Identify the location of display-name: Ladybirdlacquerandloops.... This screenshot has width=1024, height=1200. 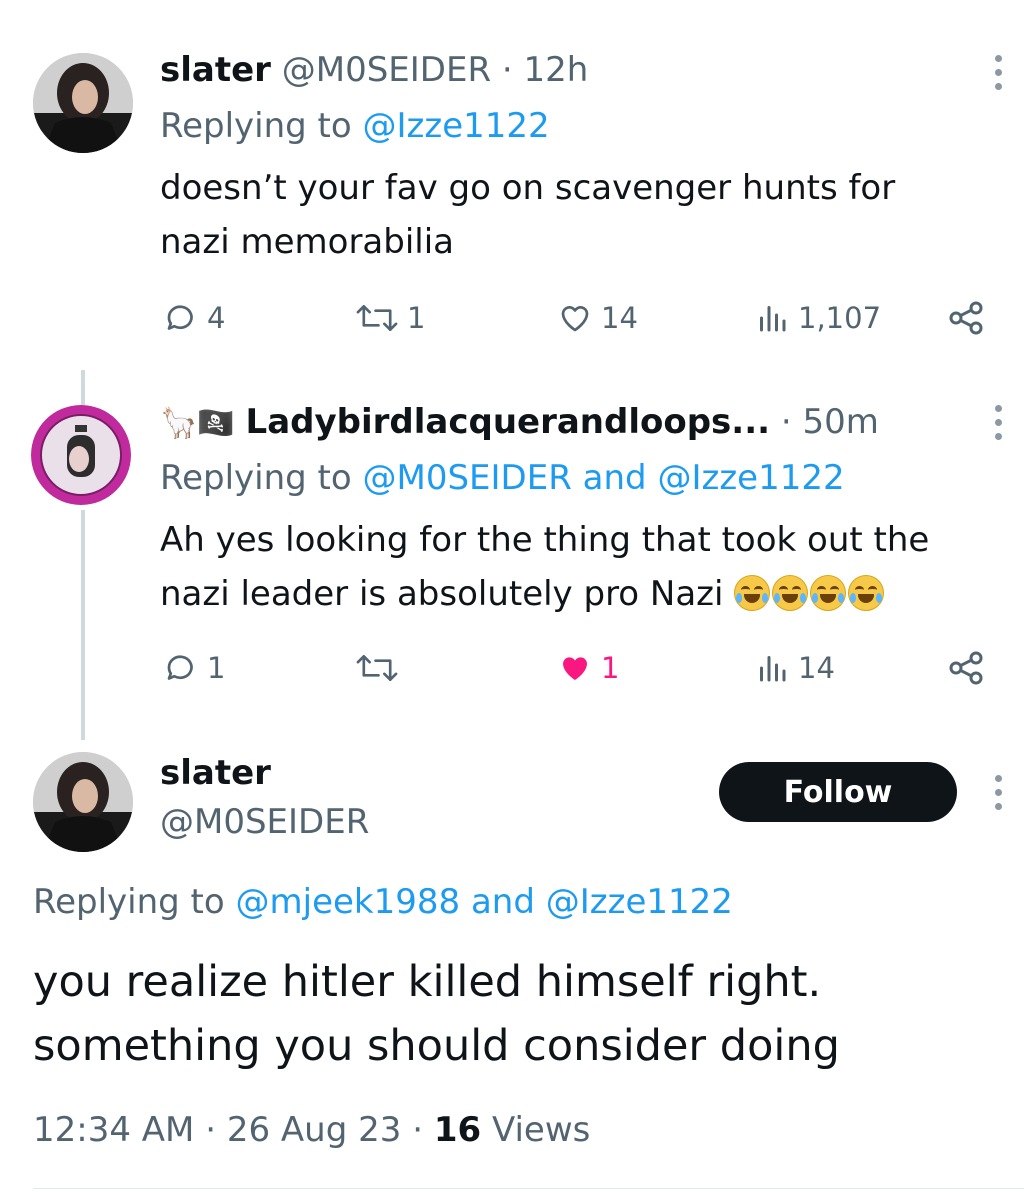
(508, 422).